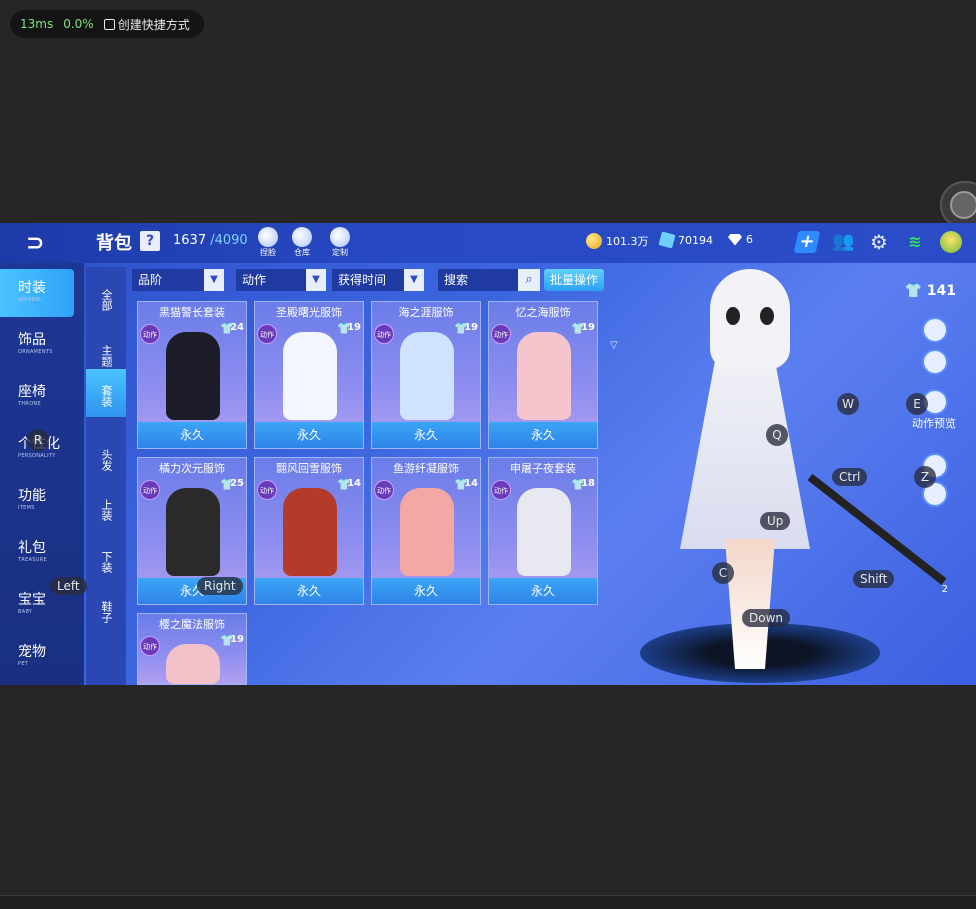 The width and height of the screenshot is (976, 909). What do you see at coordinates (268, 252) in the screenshot?
I see `face-edit-label: 捏脸` at bounding box center [268, 252].